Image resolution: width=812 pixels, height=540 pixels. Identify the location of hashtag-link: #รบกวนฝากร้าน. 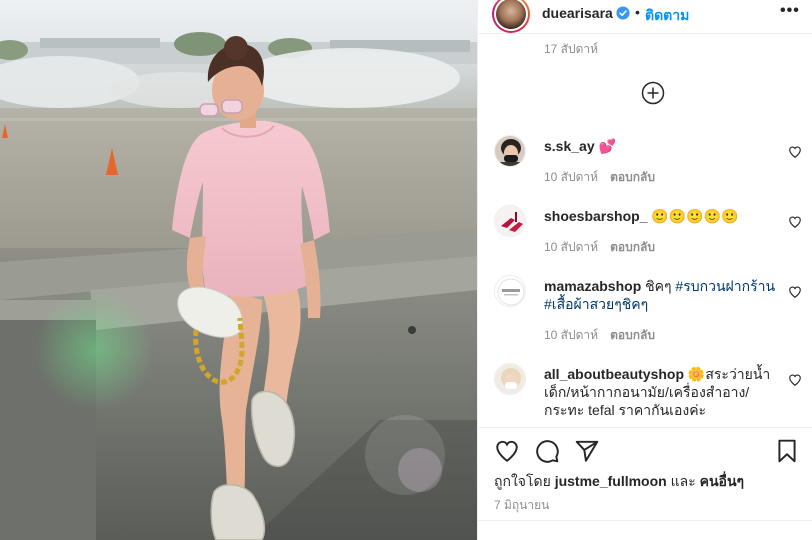
(725, 286).